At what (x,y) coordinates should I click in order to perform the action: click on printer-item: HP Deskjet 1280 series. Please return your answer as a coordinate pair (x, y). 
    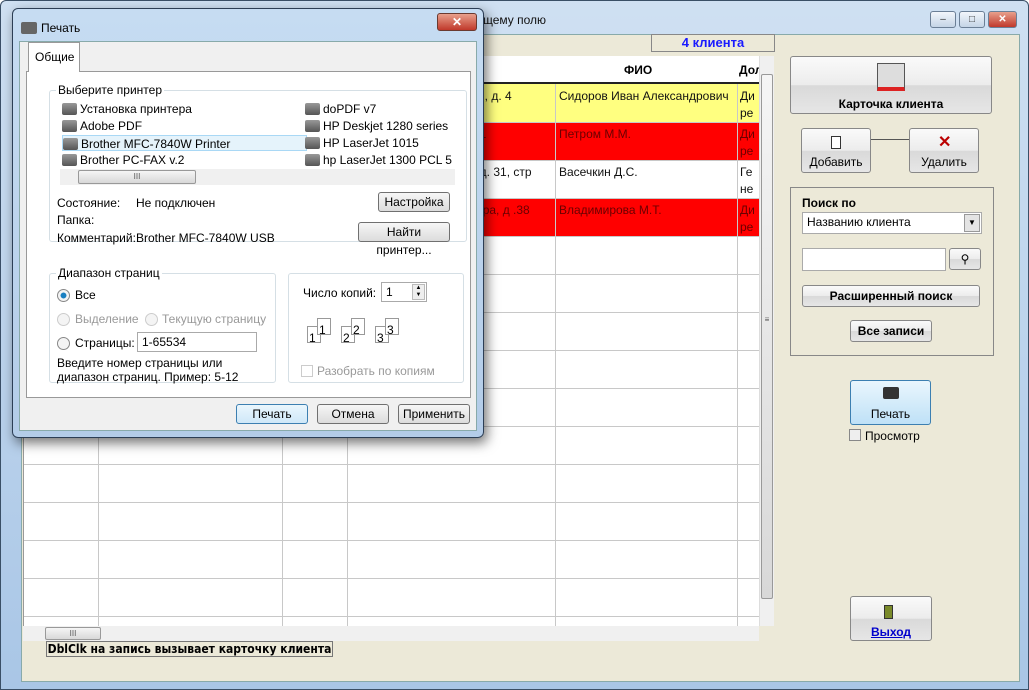
    Looking at the image, I should click on (376, 126).